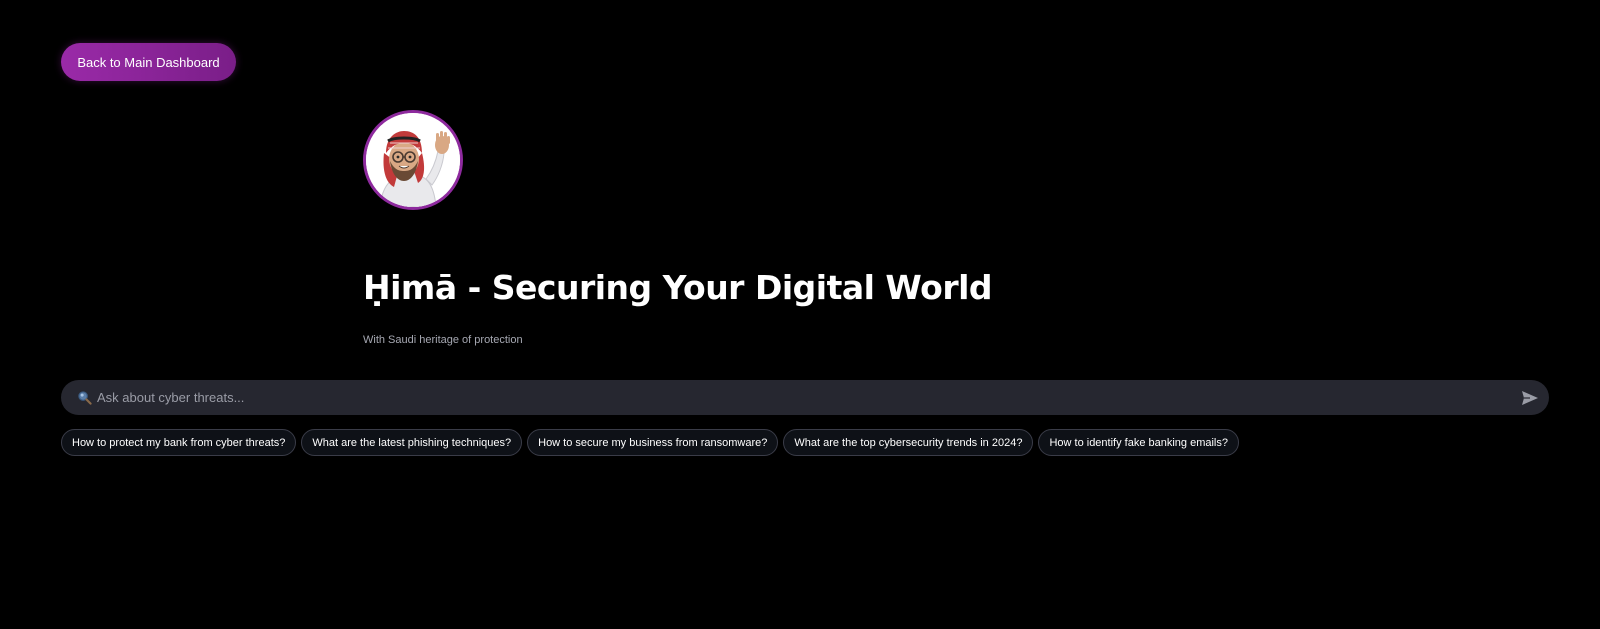 The width and height of the screenshot is (1600, 629). I want to click on waving-man-avatar-icon, so click(413, 160).